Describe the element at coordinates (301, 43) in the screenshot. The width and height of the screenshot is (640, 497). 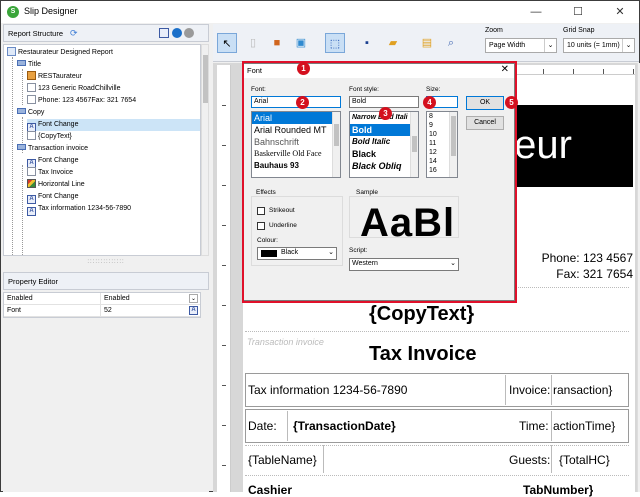
I see `image-icon: ▣` at that location.